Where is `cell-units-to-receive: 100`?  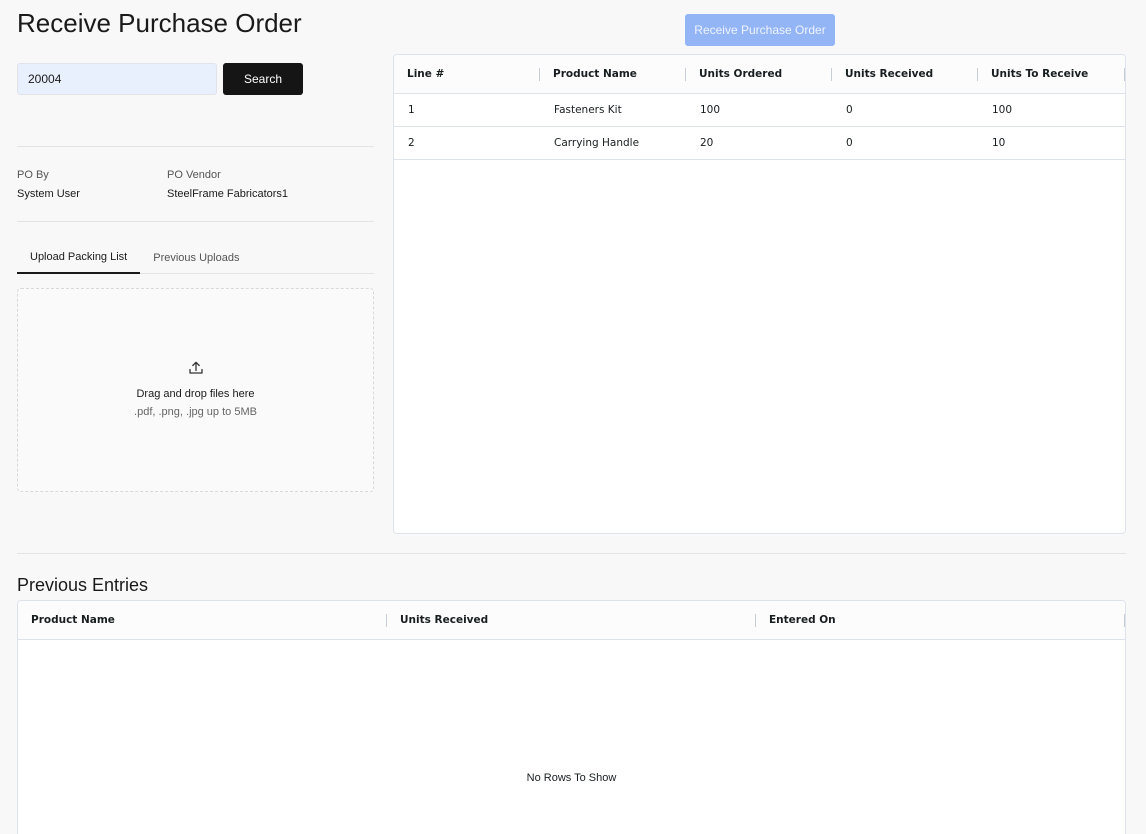
cell-units-to-receive: 100 is located at coordinates (1051, 110).